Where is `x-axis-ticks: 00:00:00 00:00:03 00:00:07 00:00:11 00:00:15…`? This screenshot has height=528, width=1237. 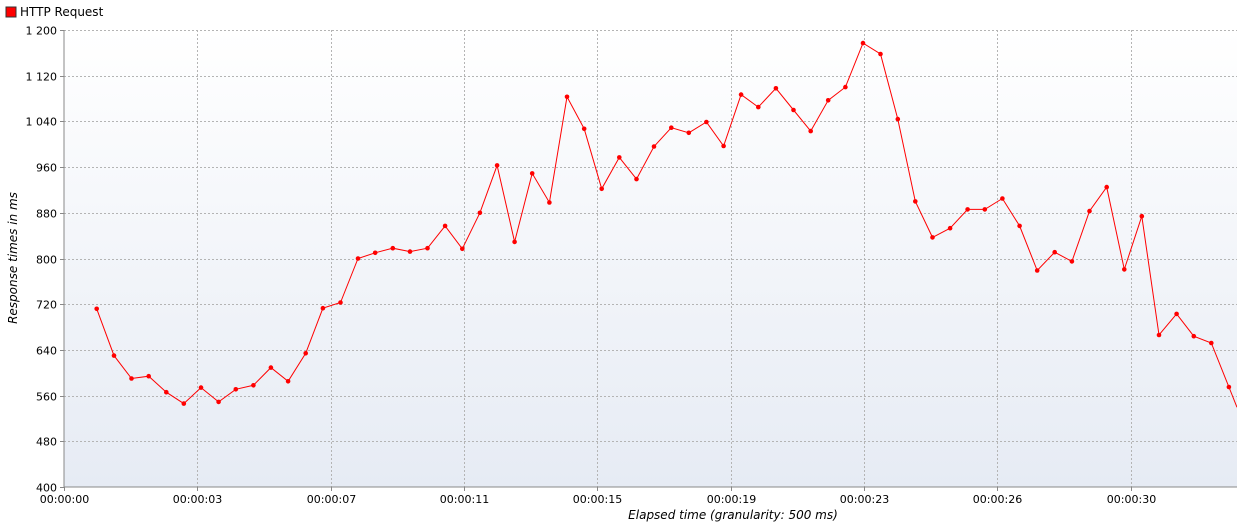
x-axis-ticks: 00:00:00 00:00:03 00:00:07 00:00:11 00:00:15… is located at coordinates (598, 496).